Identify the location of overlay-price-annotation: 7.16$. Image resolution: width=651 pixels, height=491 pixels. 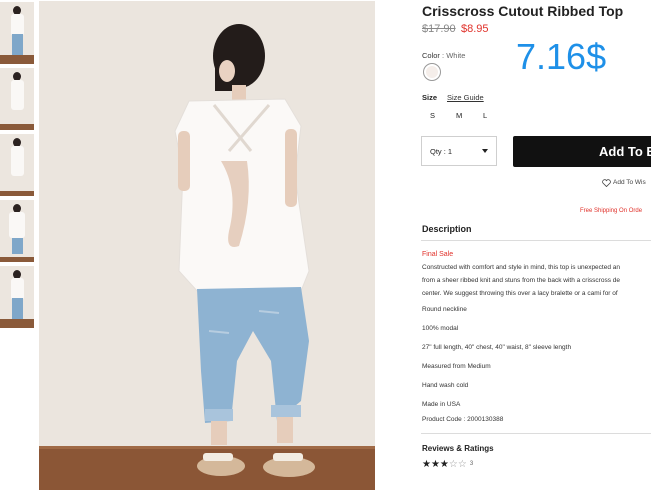
(561, 56).